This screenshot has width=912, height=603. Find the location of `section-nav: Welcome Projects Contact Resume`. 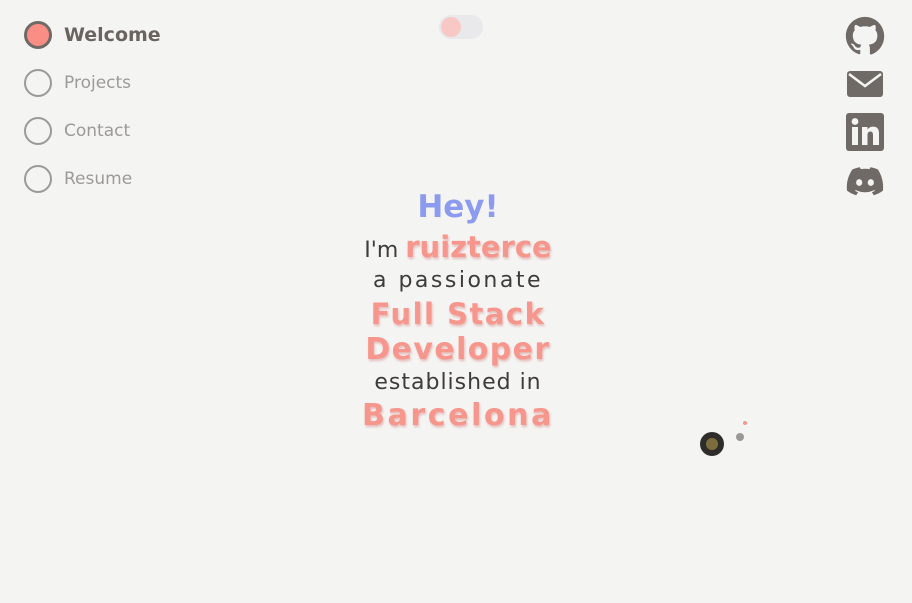

section-nav: Welcome Projects Contact Resume is located at coordinates (124, 115).